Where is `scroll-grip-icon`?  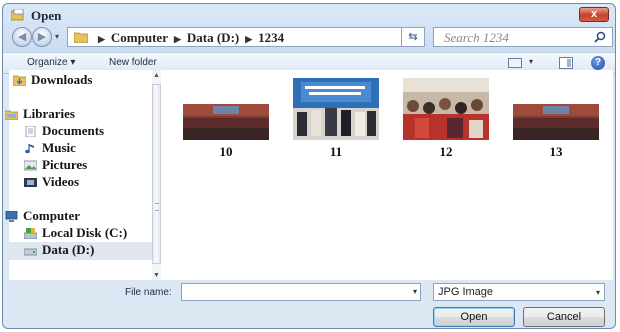 scroll-grip-icon is located at coordinates (157, 207).